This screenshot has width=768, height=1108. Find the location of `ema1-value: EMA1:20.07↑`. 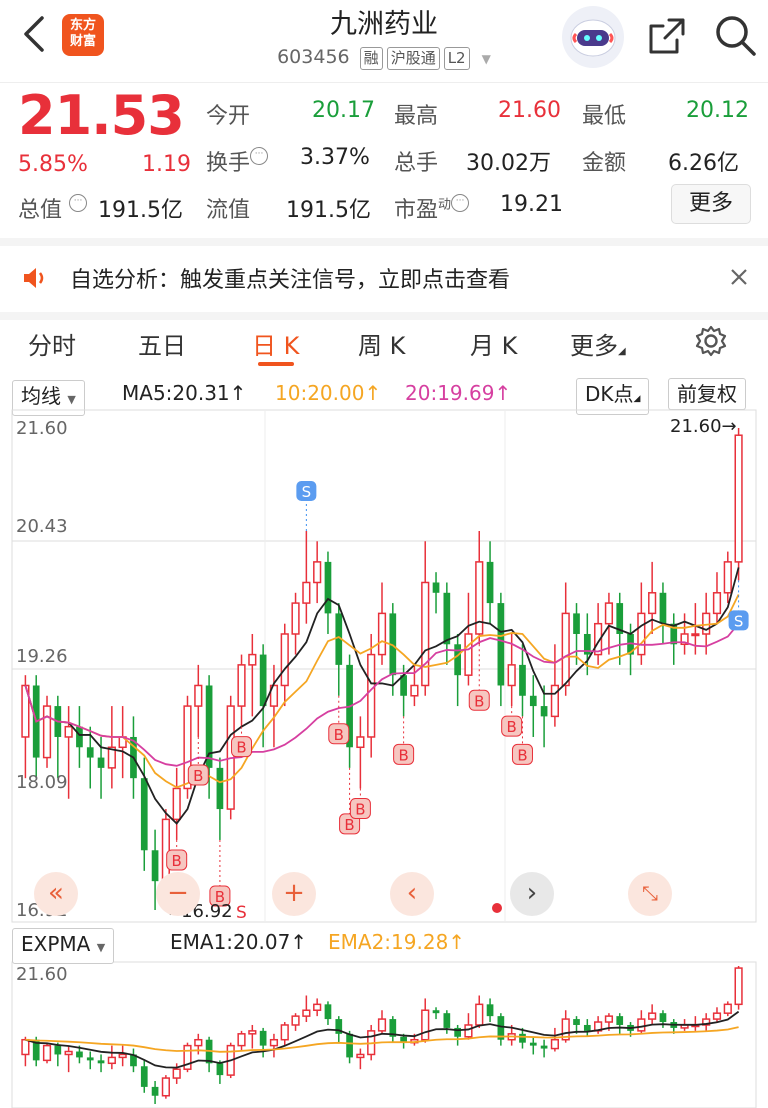

ema1-value: EMA1:20.07↑ is located at coordinates (239, 942).